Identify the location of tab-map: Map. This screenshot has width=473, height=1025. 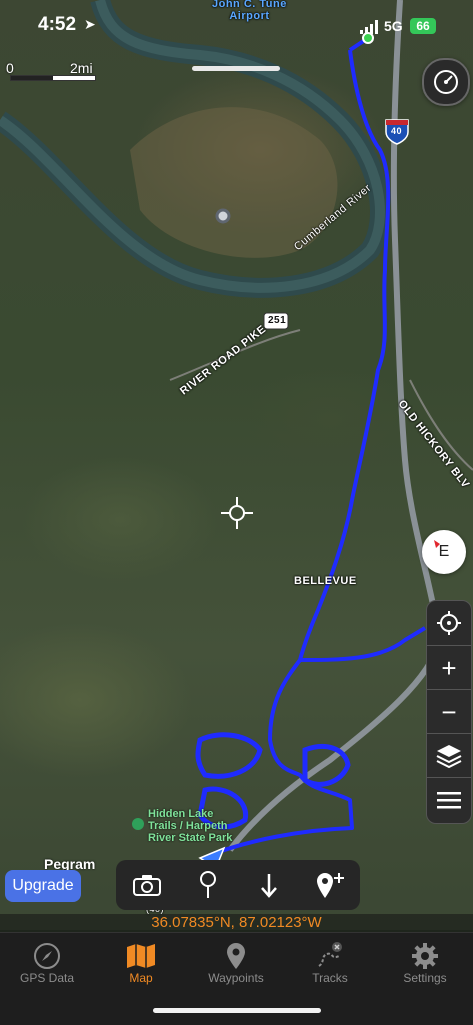
(141, 966).